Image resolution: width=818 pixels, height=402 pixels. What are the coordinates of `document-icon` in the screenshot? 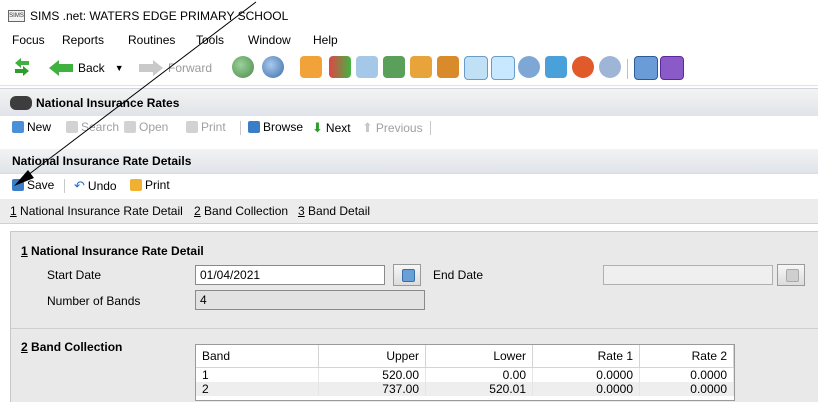 It's located at (448, 67).